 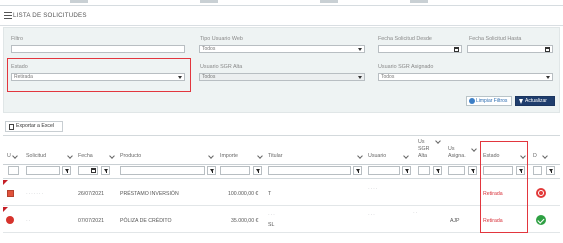 What do you see at coordinates (243, 150) in the screenshot?
I see `col-importe: Importe` at bounding box center [243, 150].